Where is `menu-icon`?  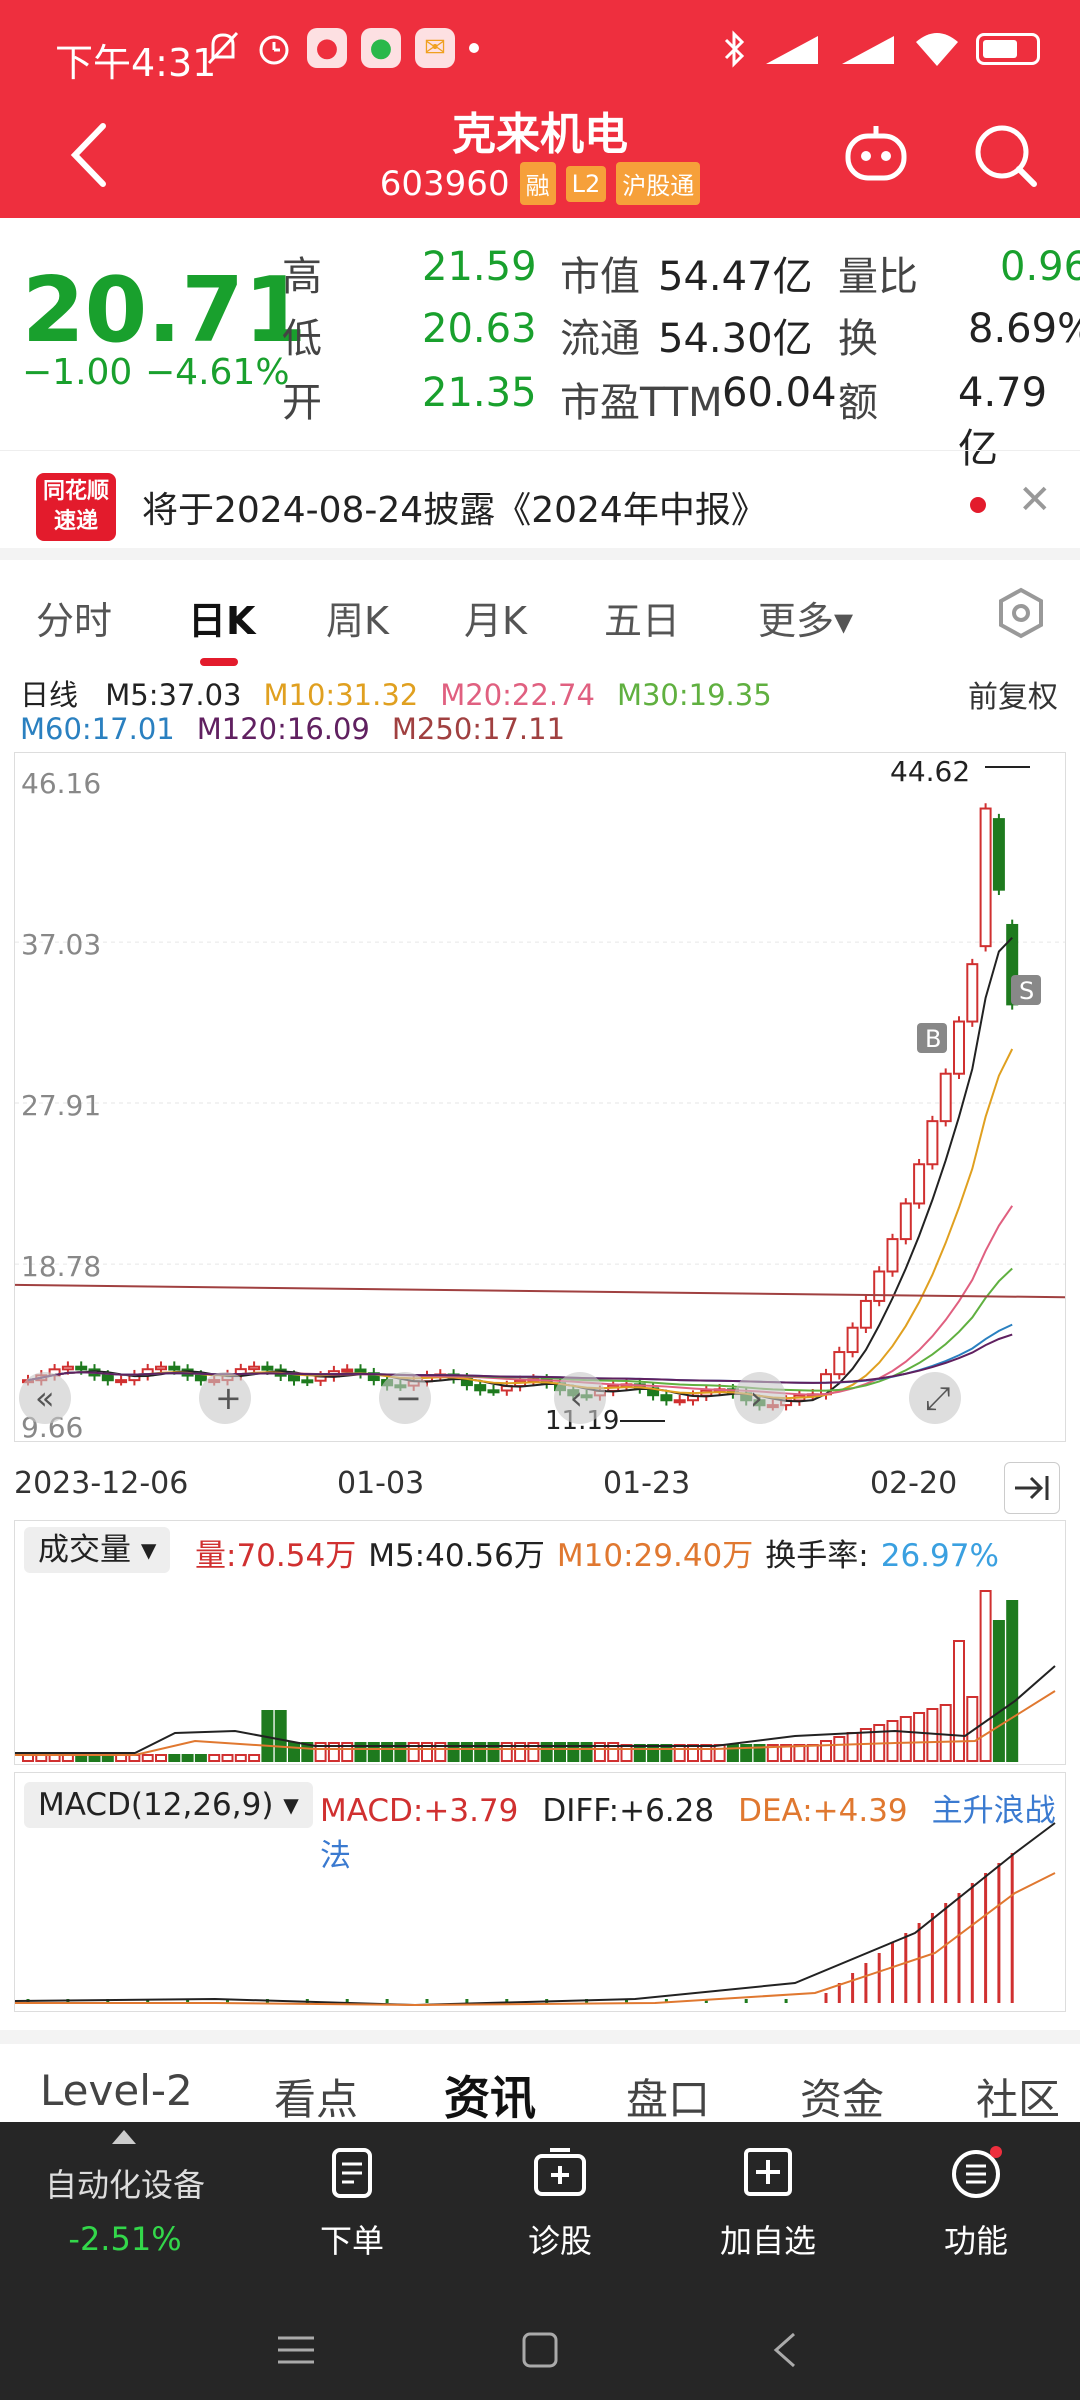
menu-icon is located at coordinates (296, 2350).